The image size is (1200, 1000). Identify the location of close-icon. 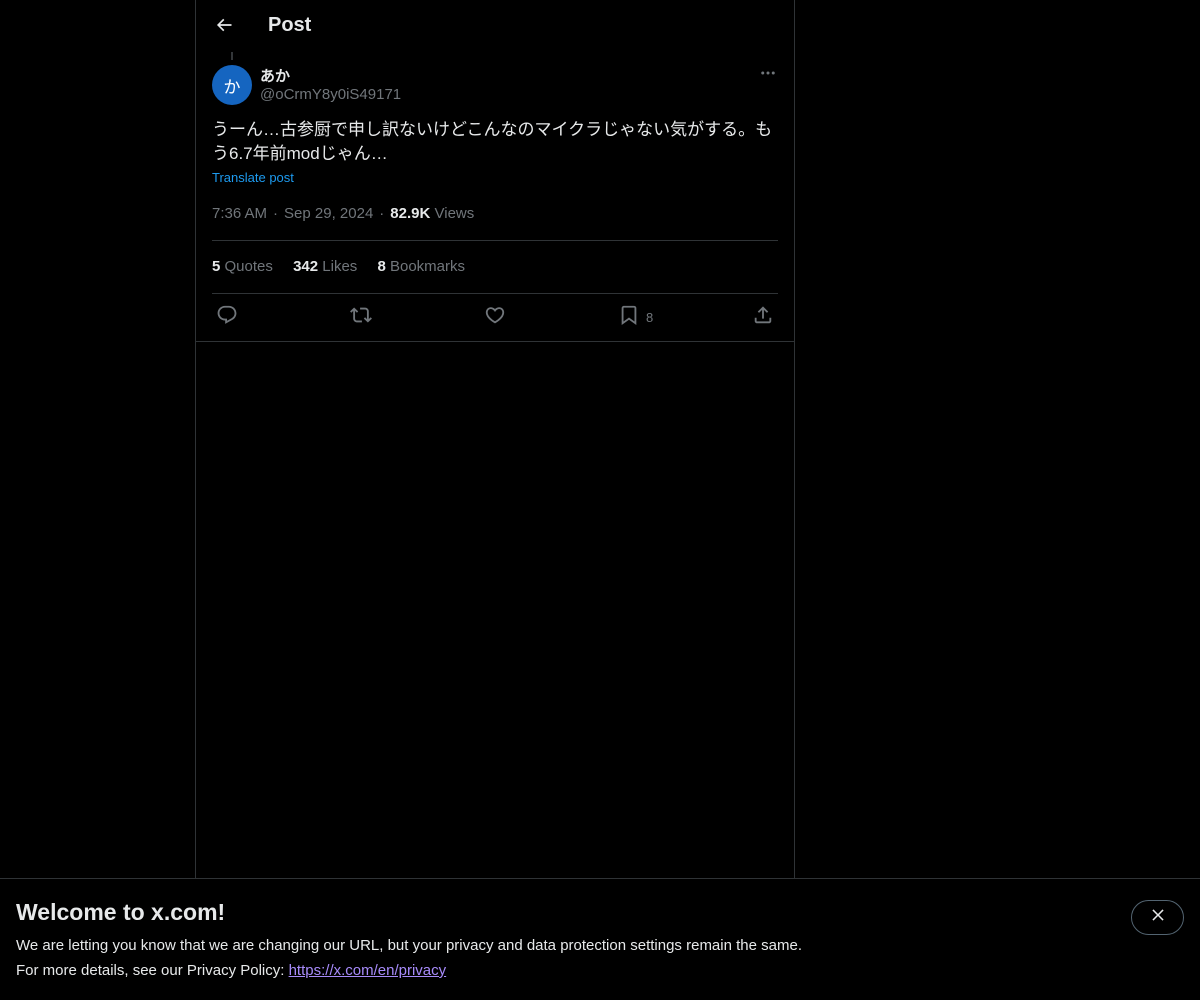
(1158, 917).